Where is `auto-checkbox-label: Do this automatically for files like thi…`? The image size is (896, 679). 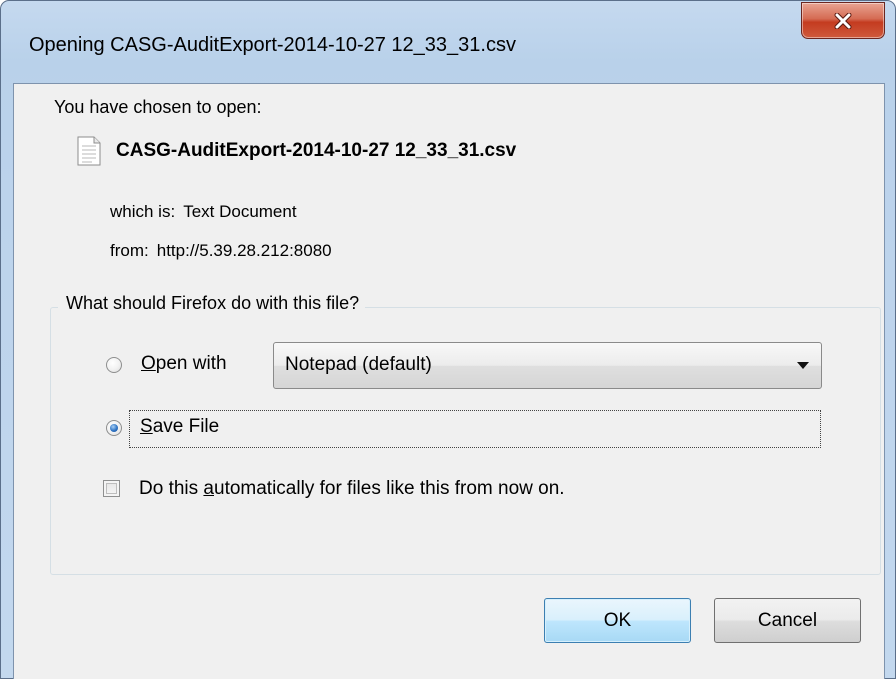
auto-checkbox-label: Do this automatically for files like thi… is located at coordinates (352, 489).